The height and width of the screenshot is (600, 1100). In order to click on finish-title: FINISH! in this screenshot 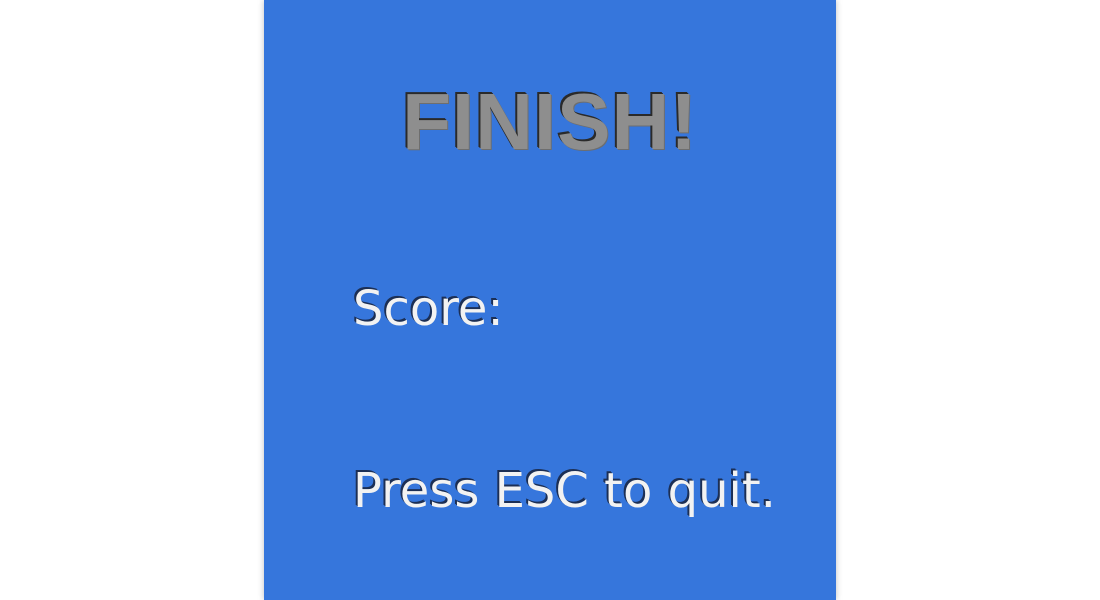, I will do `click(550, 121)`.